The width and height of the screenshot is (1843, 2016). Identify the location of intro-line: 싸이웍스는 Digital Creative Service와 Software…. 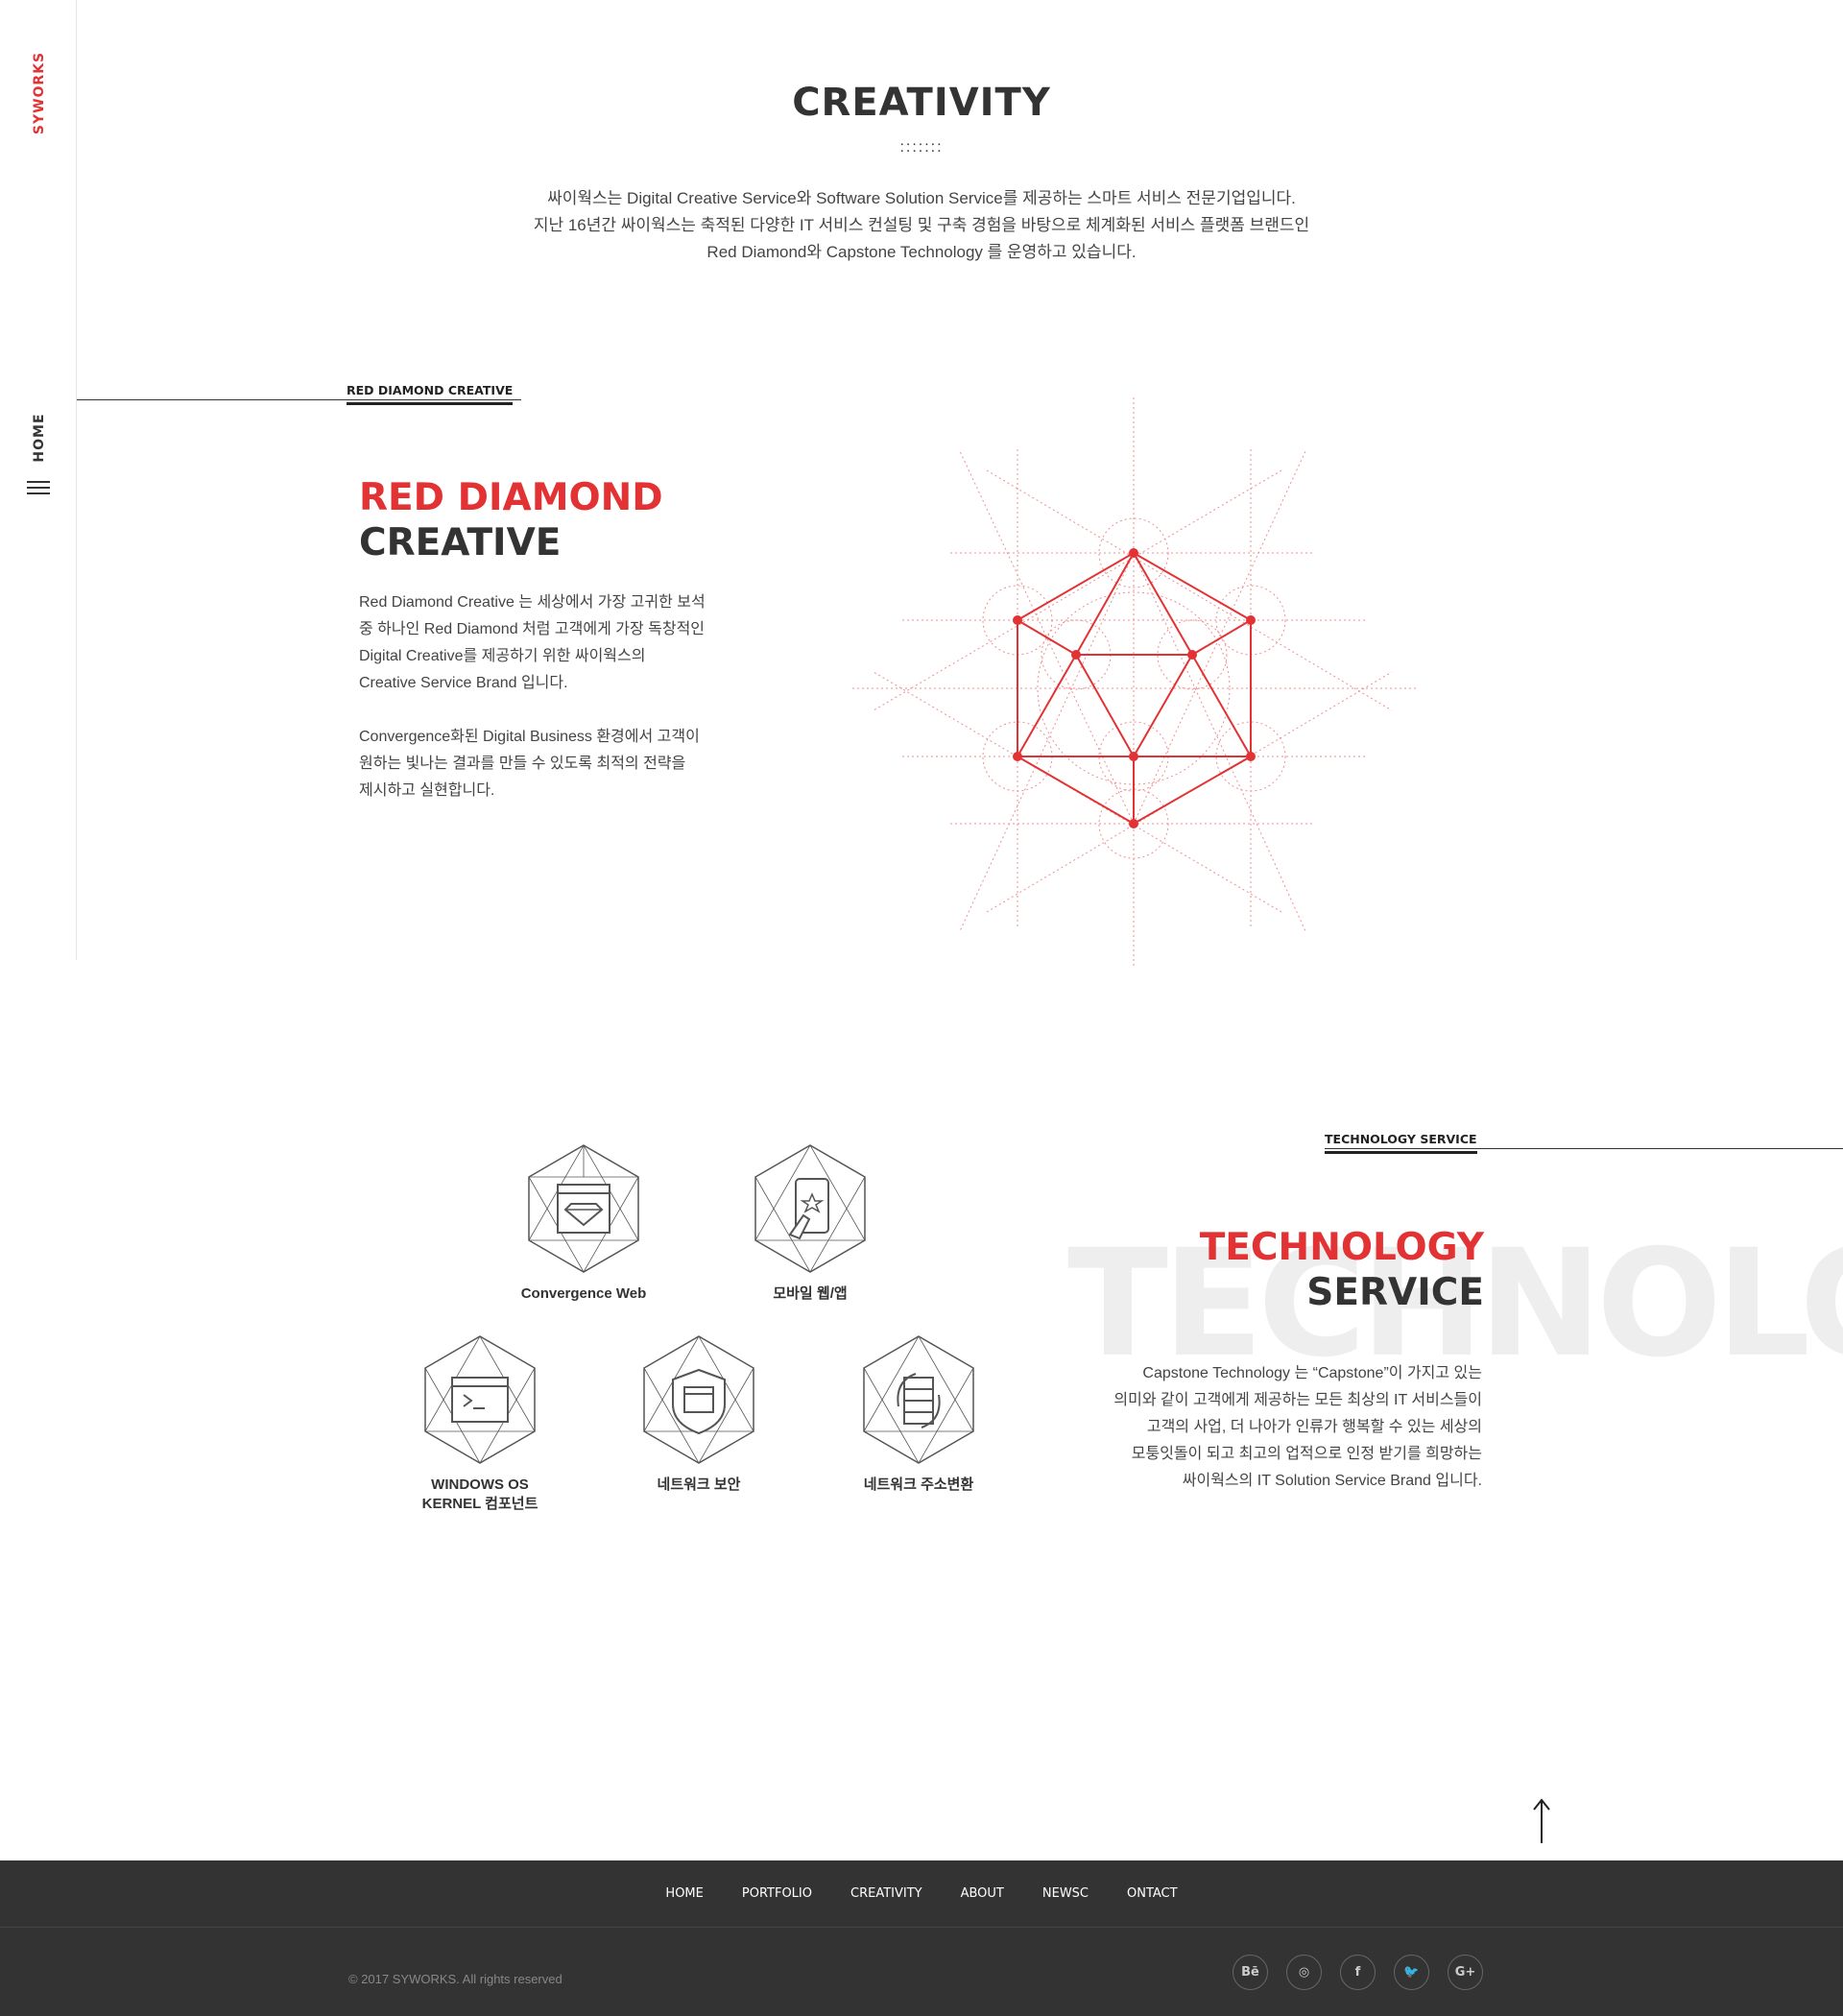
(921, 198).